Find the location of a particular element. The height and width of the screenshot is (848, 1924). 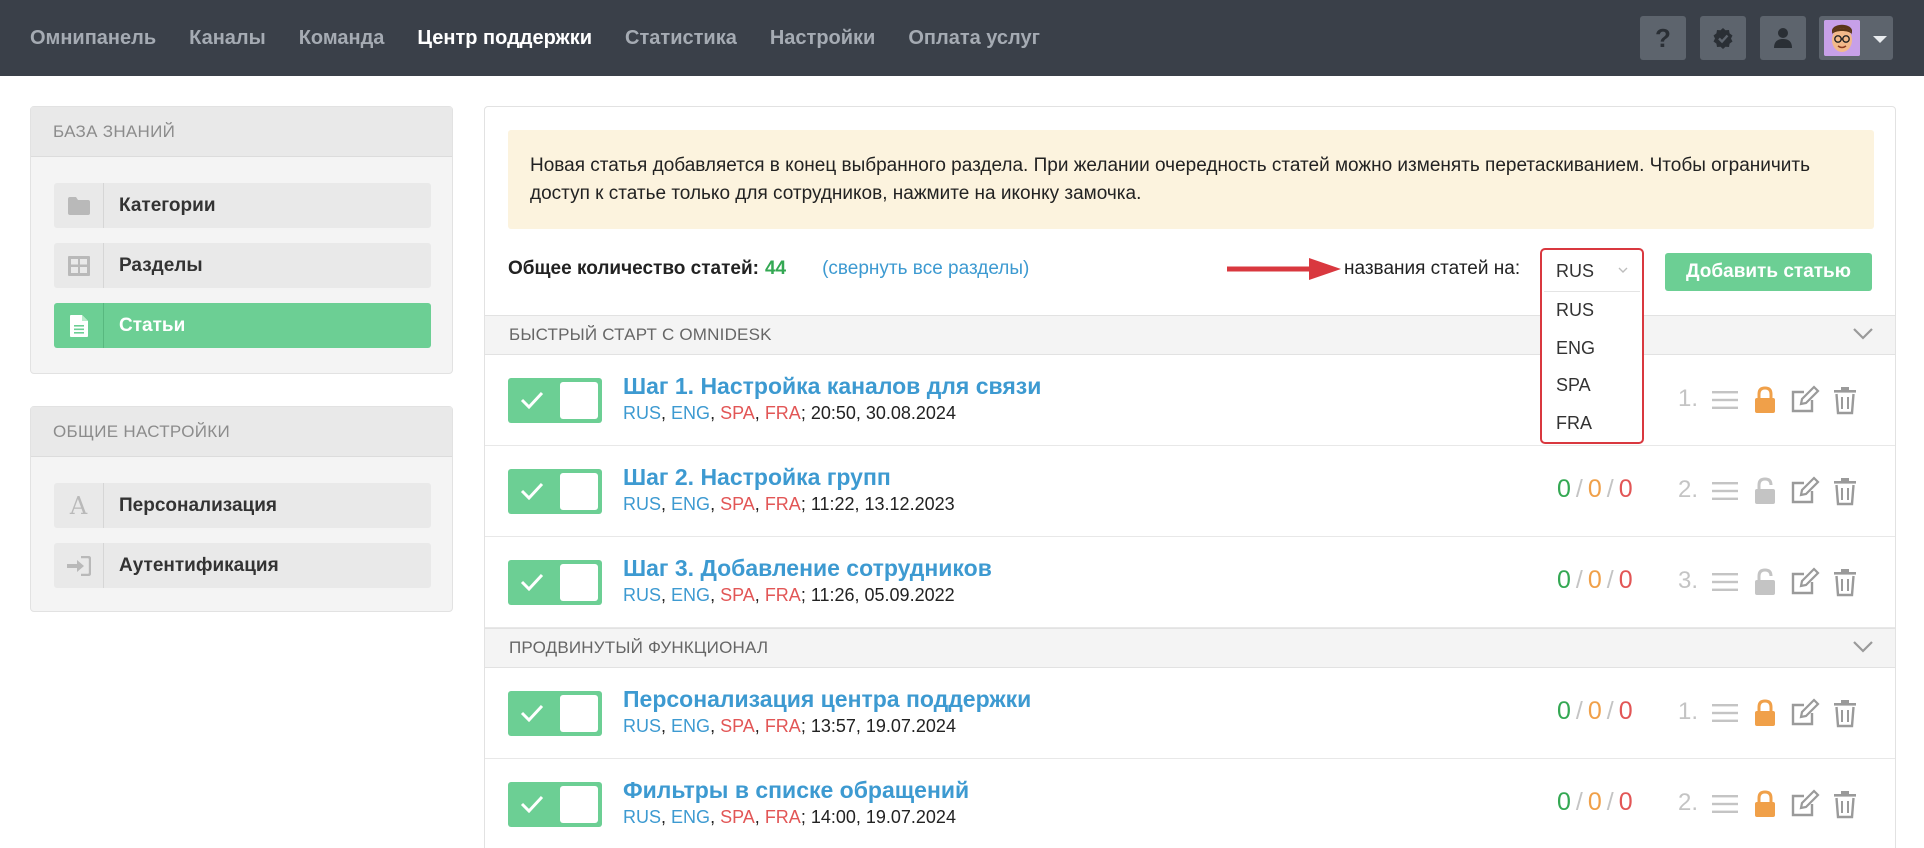

article-title-link: Шаг 1. Настройка каналов для связи is located at coordinates (832, 386).